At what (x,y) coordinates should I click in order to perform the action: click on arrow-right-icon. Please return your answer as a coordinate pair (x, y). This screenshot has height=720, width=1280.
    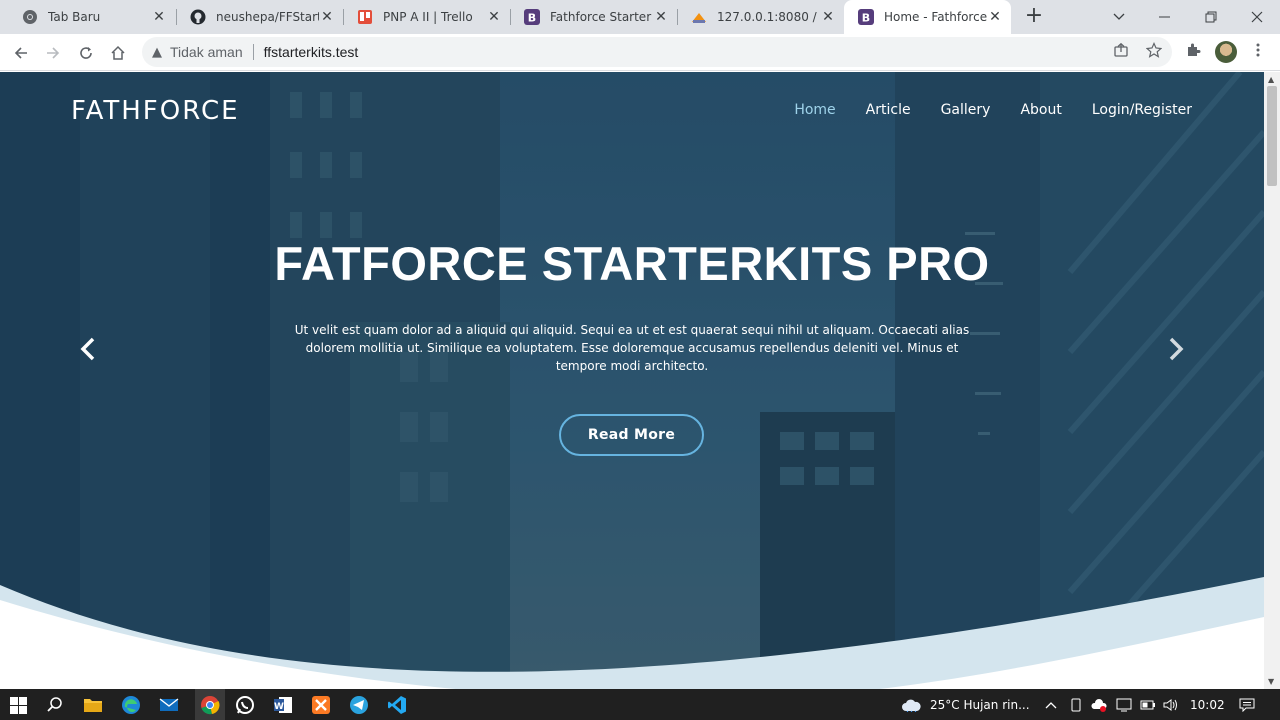
    Looking at the image, I should click on (53, 53).